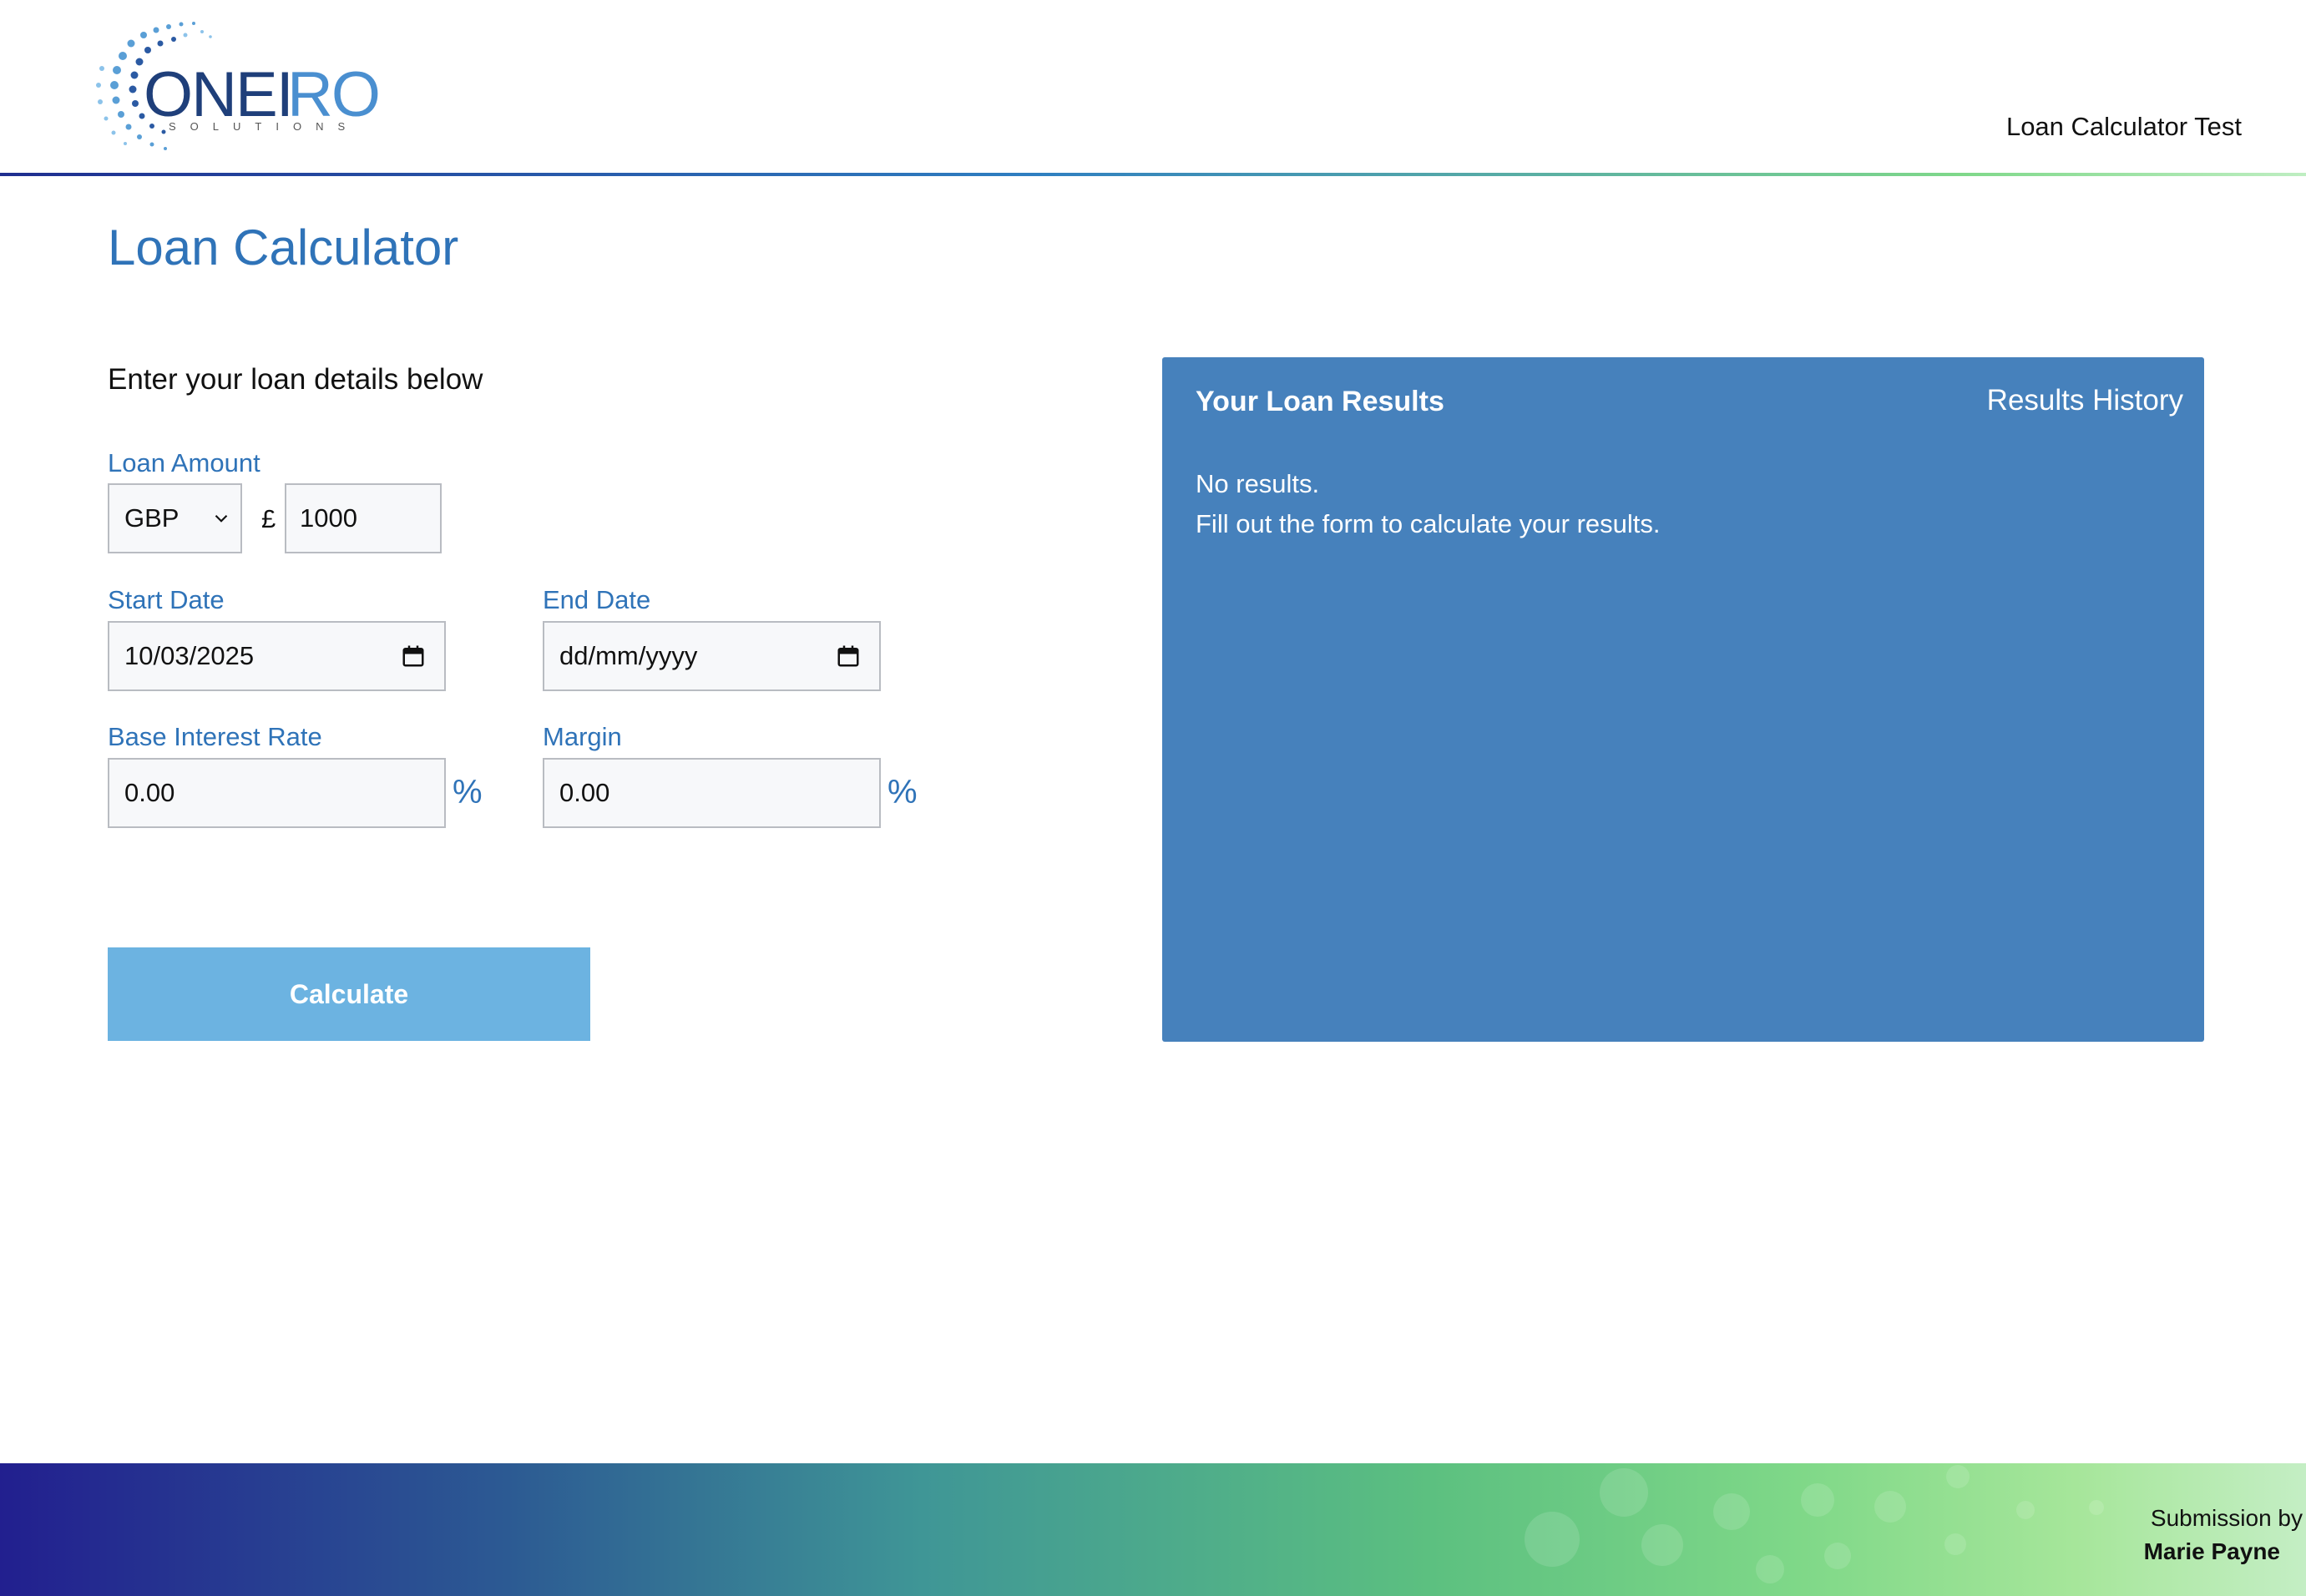  I want to click on currency-select: GBP, so click(175, 518).